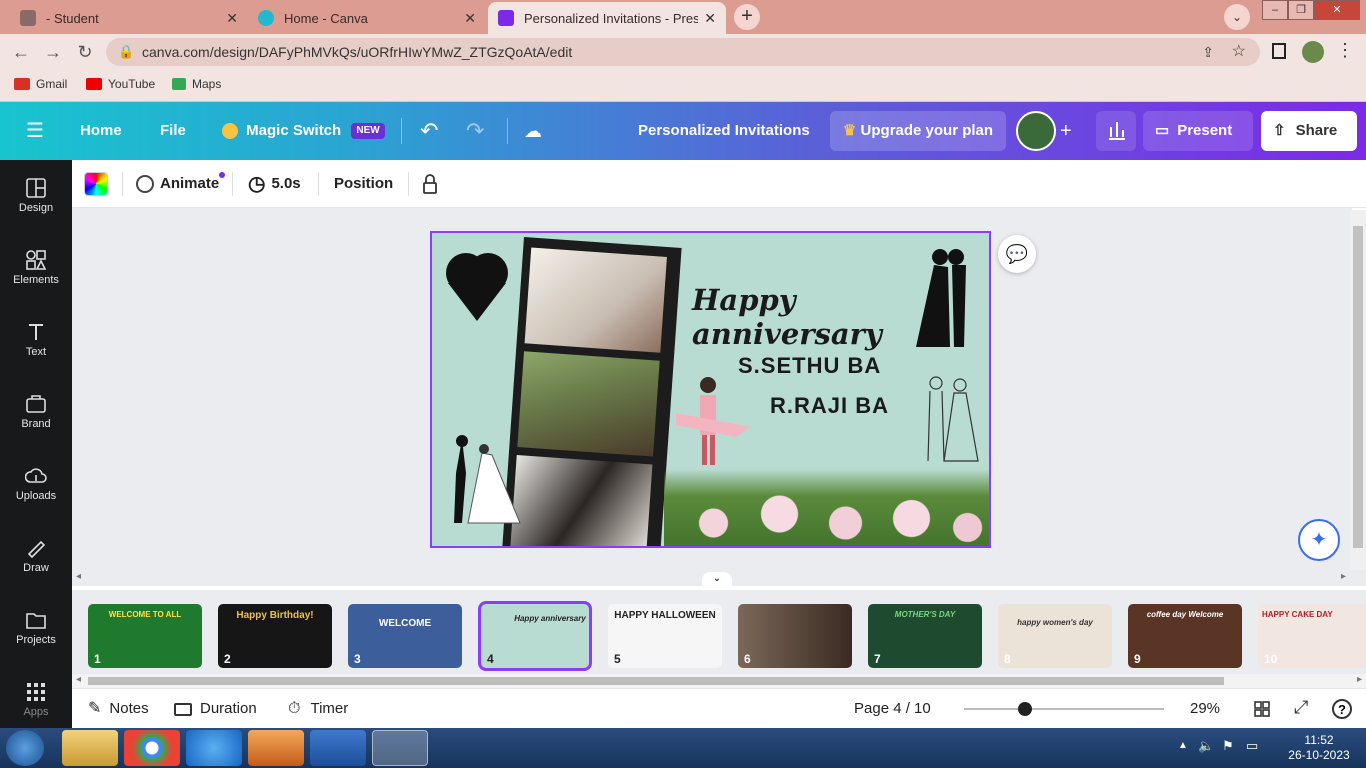 The width and height of the screenshot is (1366, 768). Describe the element at coordinates (665, 636) in the screenshot. I see `page-thumbnail-5: HAPPY HALLOWEEN 5` at that location.